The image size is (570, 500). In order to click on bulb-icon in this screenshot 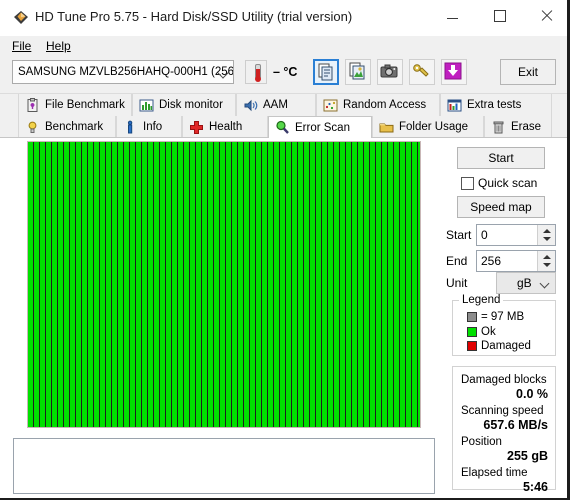, I will do `click(32, 127)`.